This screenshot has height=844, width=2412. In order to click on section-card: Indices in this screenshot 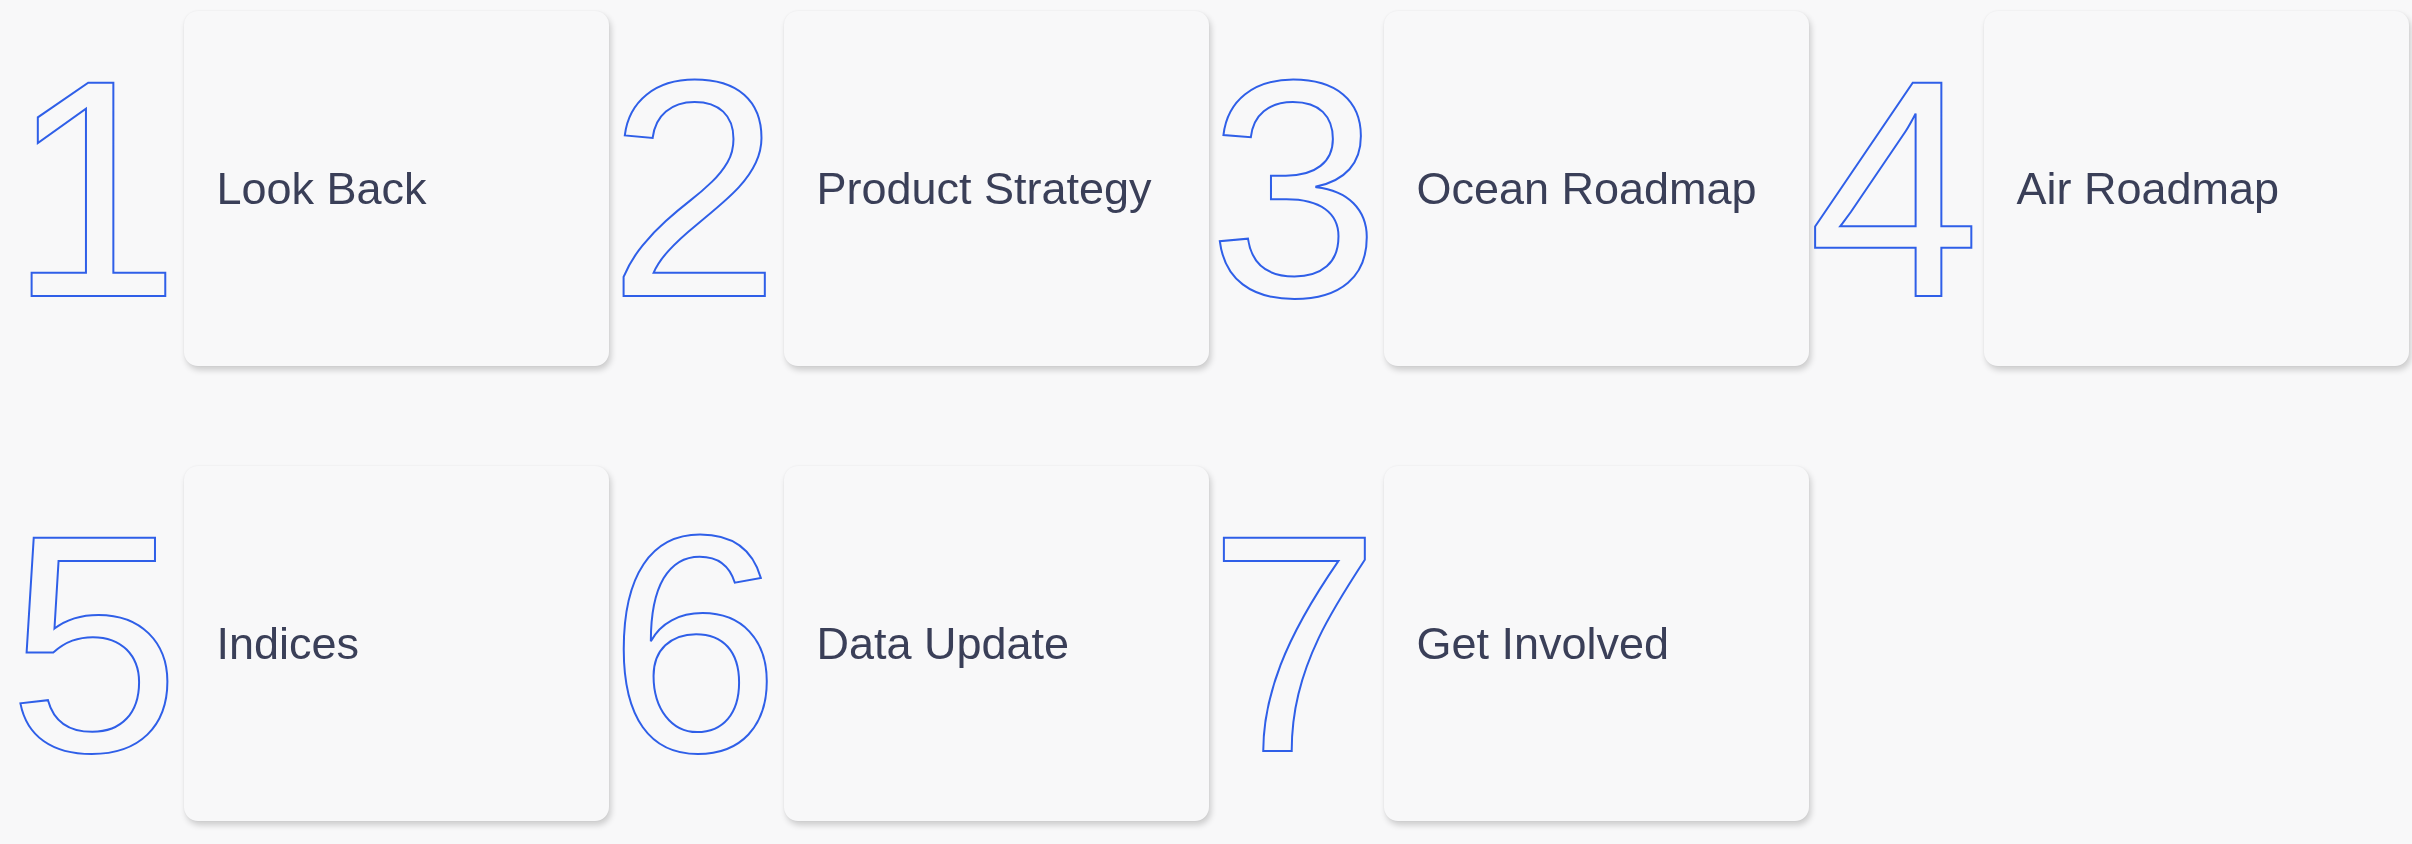, I will do `click(397, 643)`.